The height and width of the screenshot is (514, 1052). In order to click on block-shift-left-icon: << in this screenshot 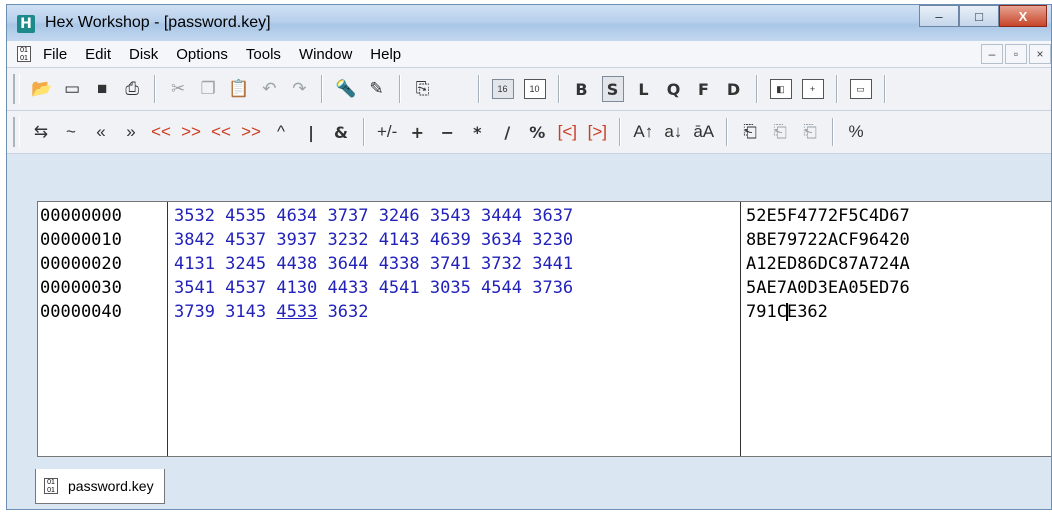, I will do `click(221, 132)`.